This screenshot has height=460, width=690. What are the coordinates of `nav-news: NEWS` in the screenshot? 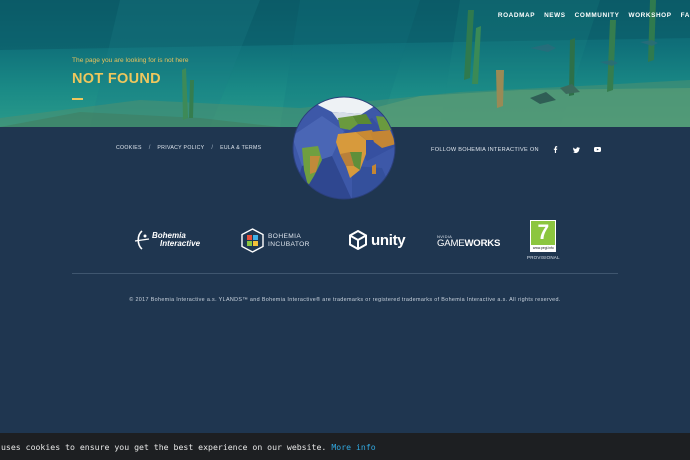 It's located at (555, 15).